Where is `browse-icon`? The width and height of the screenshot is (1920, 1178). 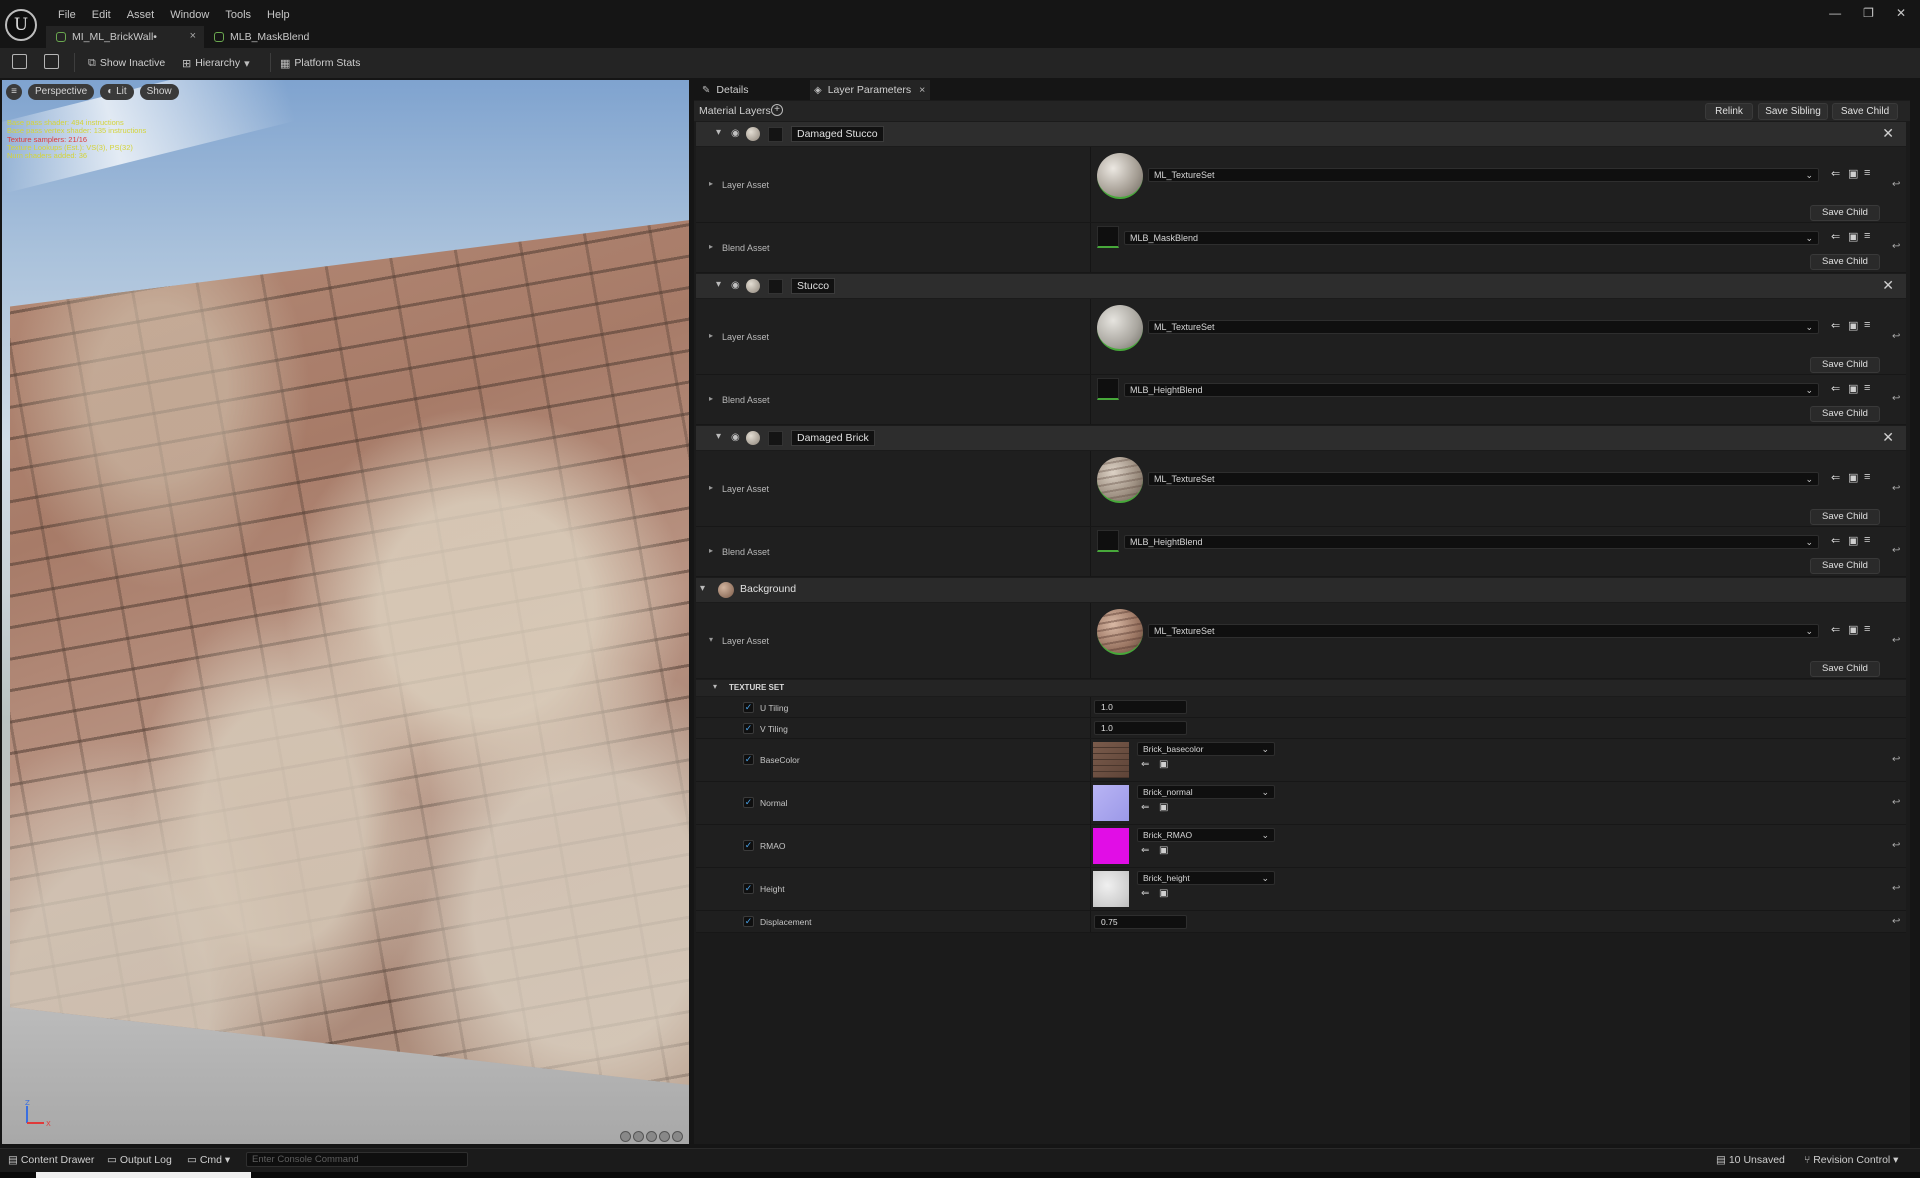
browse-icon is located at coordinates (51, 61).